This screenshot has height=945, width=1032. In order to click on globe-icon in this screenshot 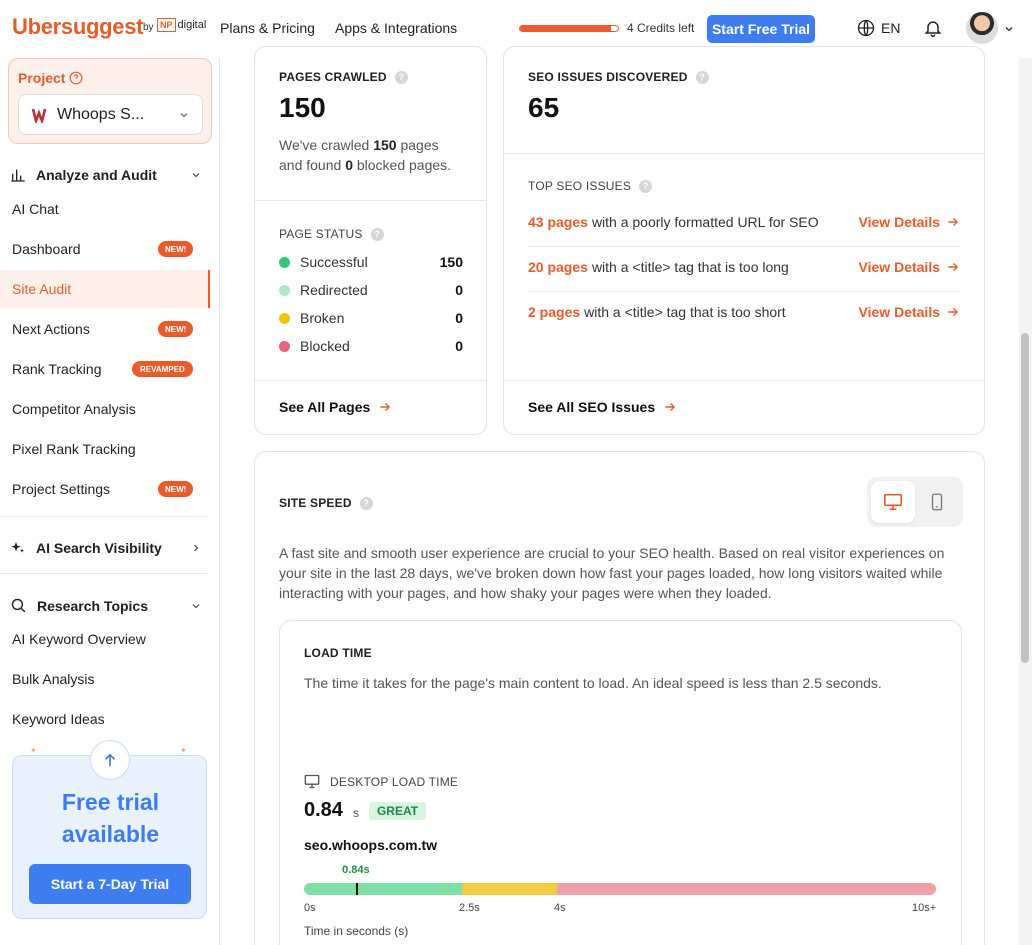, I will do `click(866, 28)`.